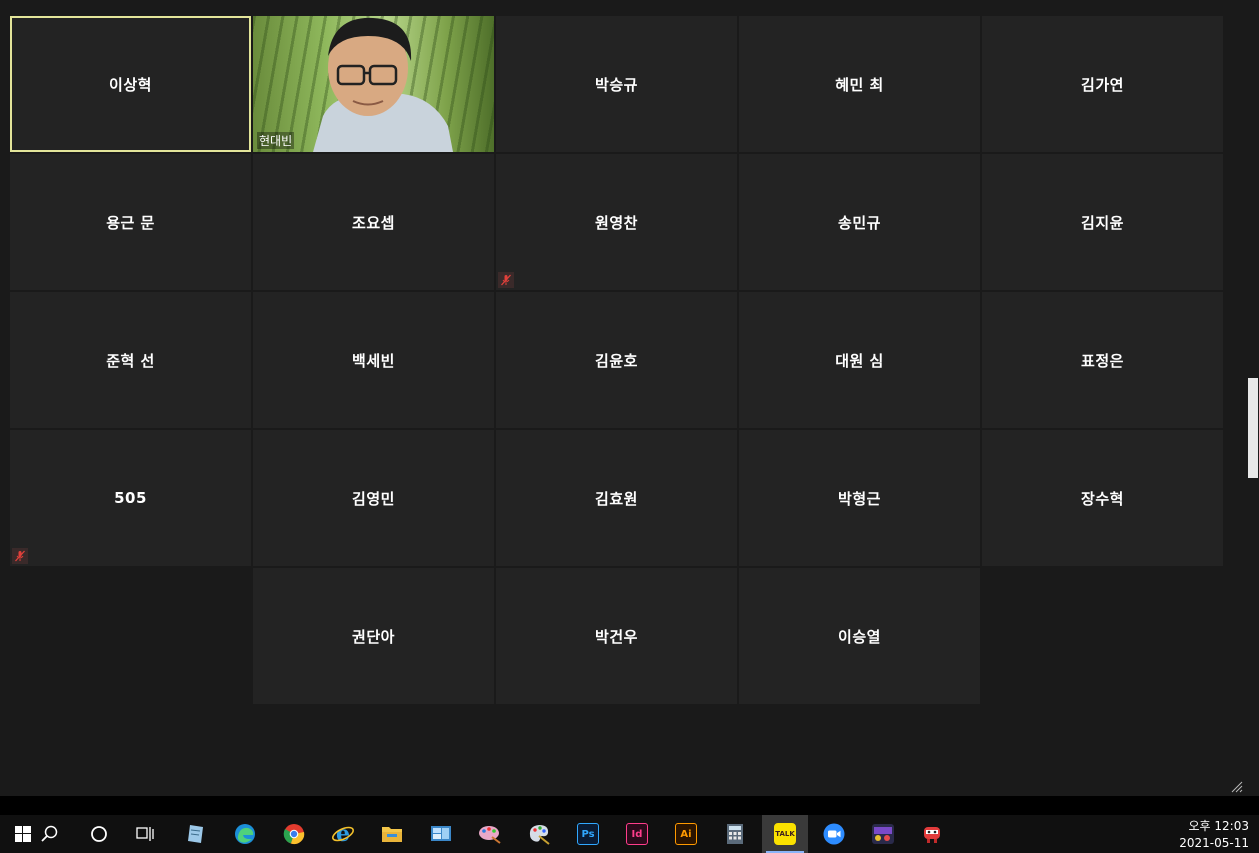  I want to click on taskbar-file-explorer-button, so click(392, 834).